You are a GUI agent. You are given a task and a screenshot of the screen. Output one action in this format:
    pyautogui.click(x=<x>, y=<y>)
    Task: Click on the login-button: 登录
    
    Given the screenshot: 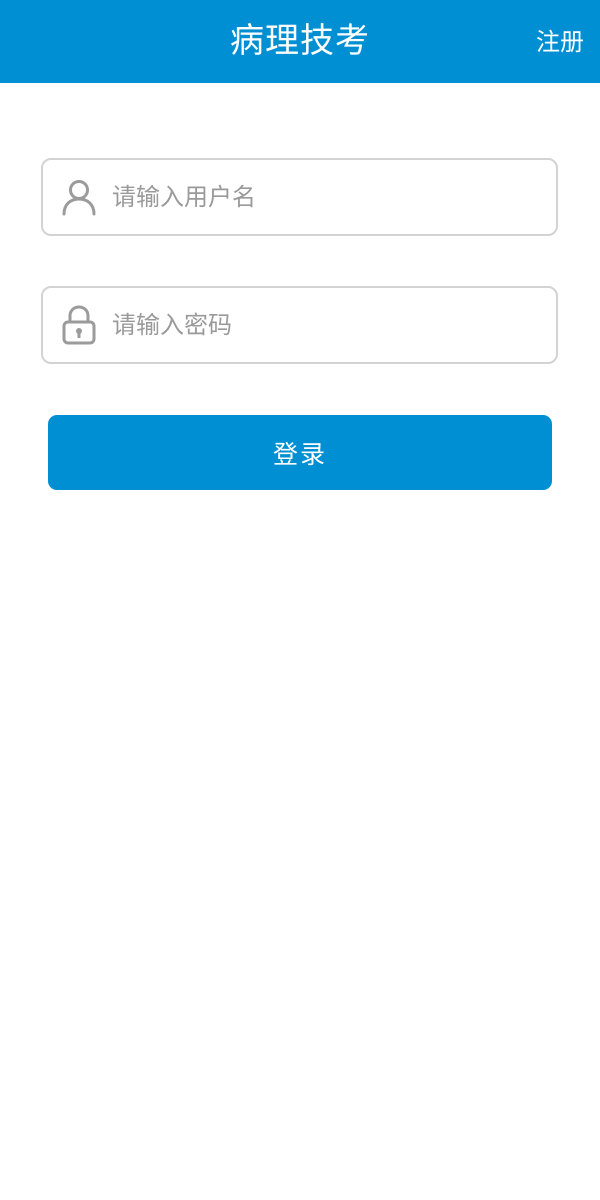 What is the action you would take?
    pyautogui.click(x=300, y=452)
    